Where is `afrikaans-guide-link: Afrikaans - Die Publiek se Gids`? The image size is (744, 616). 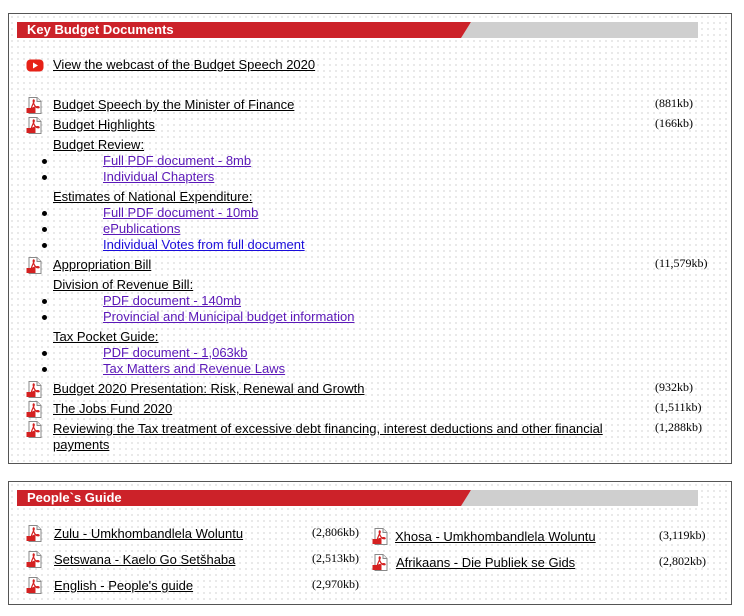
afrikaans-guide-link: Afrikaans - Die Publiek se Gids is located at coordinates (485, 563).